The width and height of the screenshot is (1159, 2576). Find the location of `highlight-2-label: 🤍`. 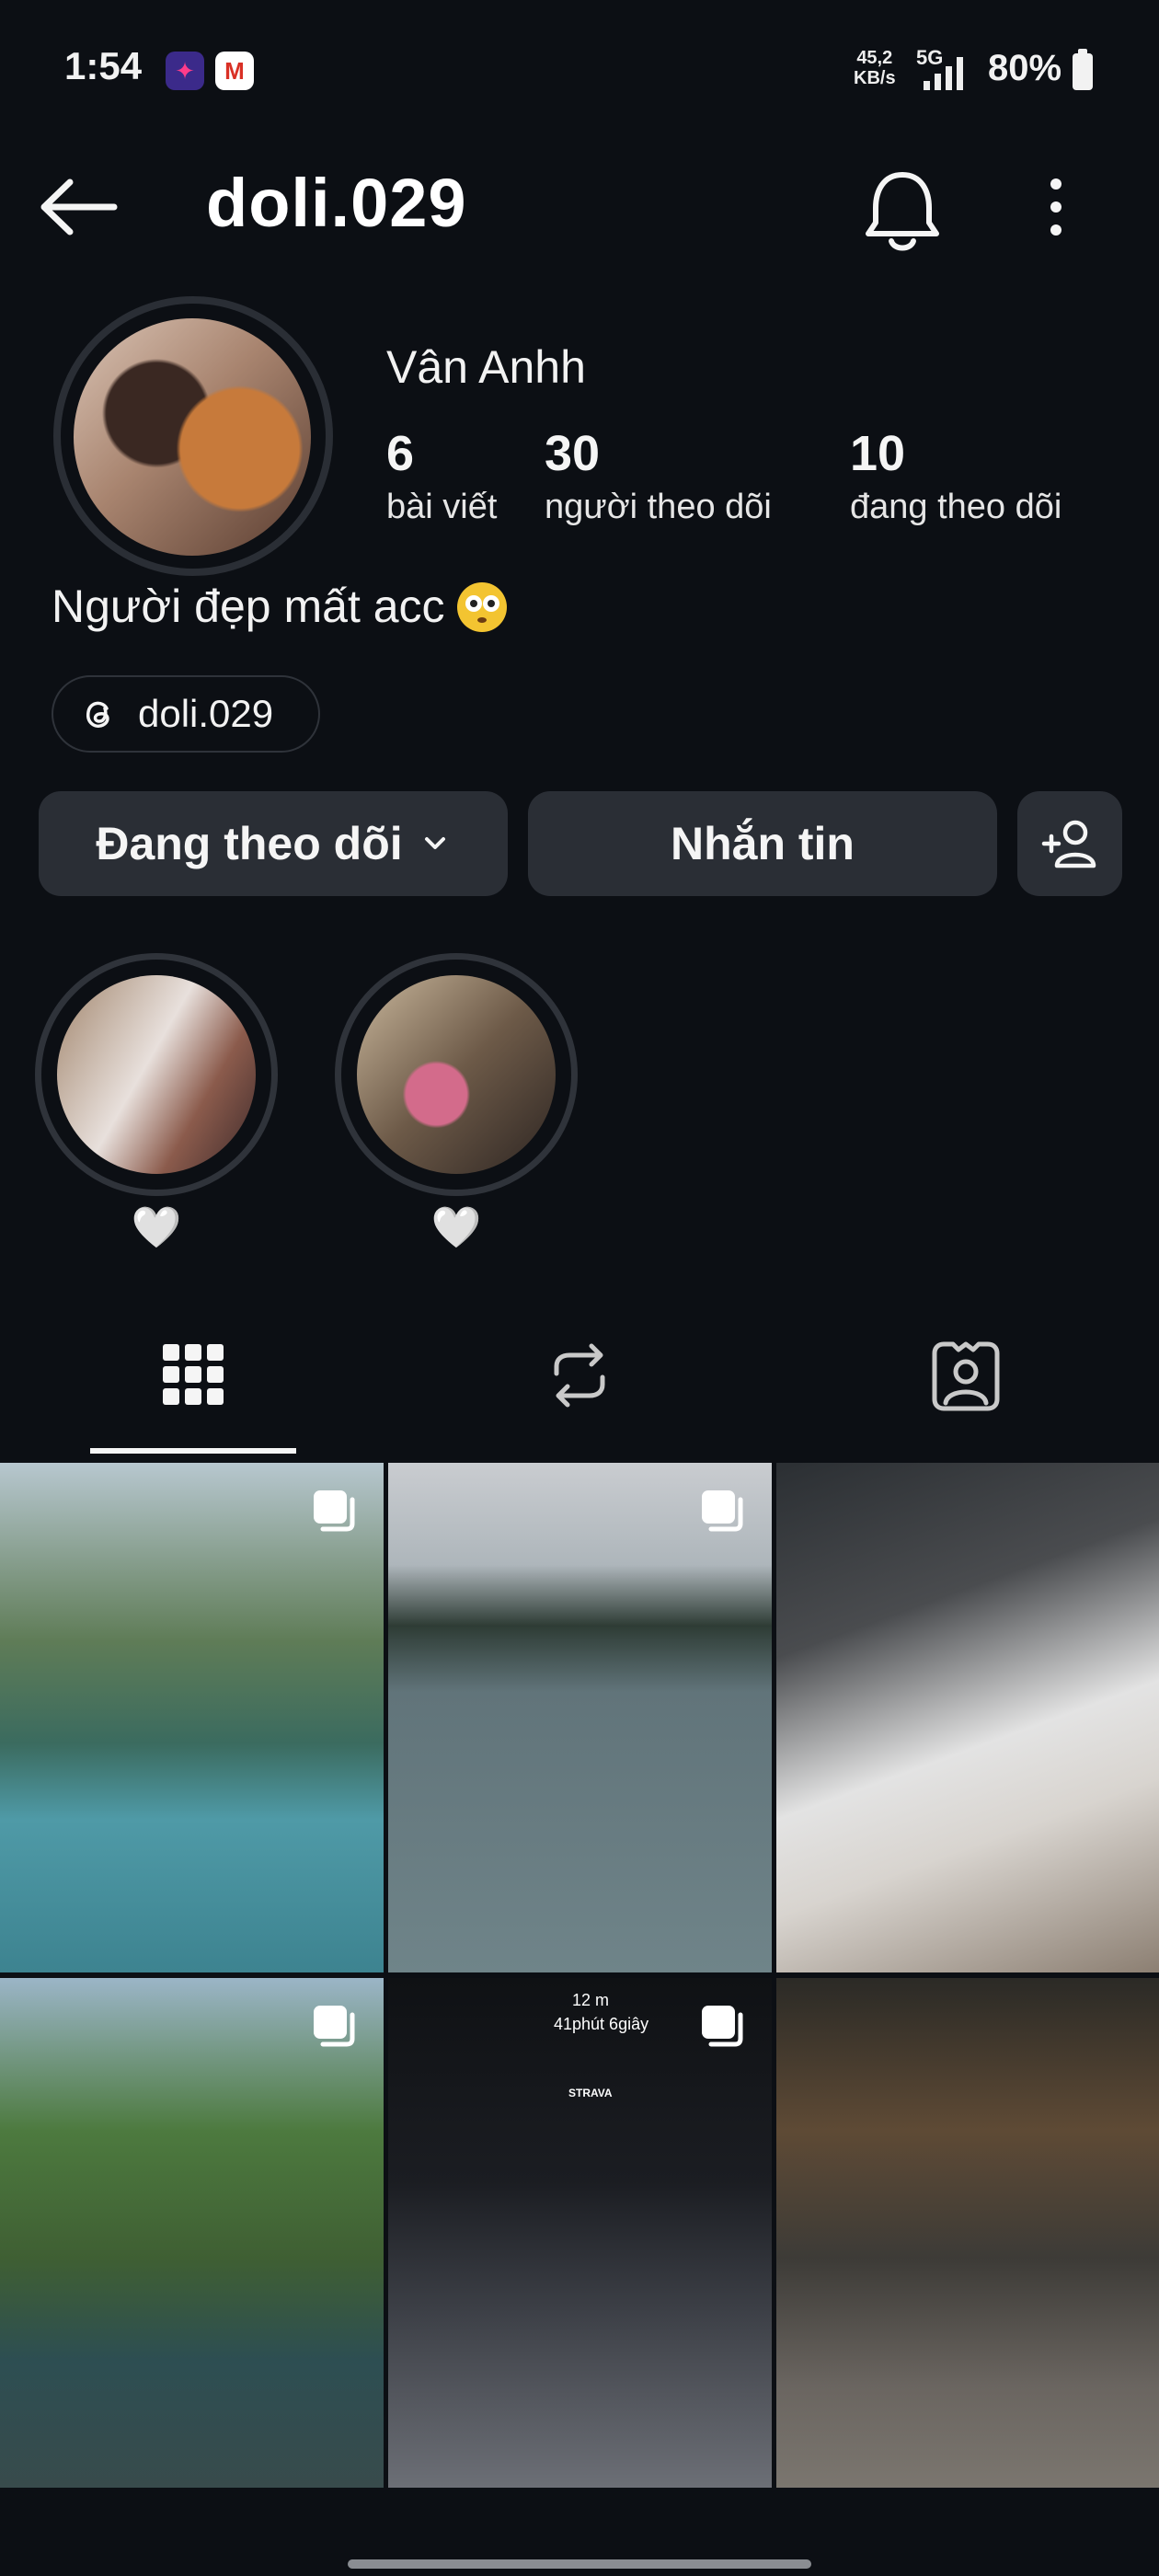

highlight-2-label: 🤍 is located at coordinates (456, 1227).